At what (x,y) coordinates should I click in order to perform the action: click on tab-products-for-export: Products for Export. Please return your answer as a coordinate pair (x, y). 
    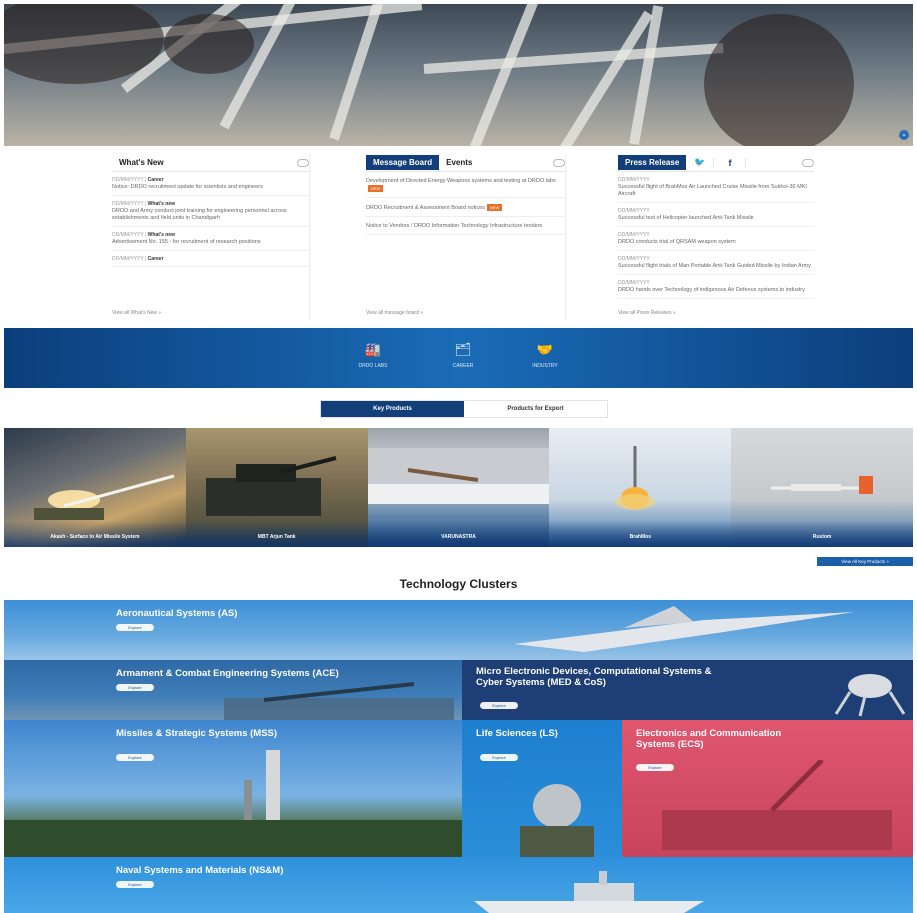
    Looking at the image, I should click on (535, 409).